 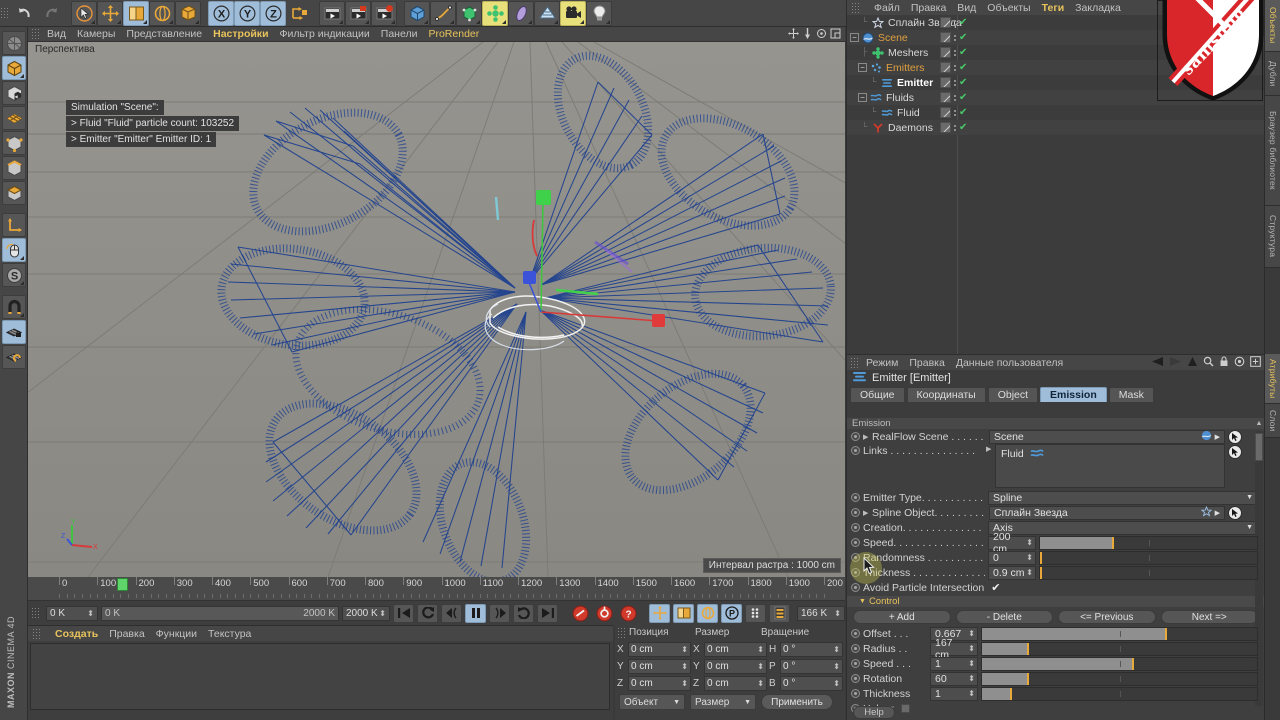 I want to click on rotation-slider, so click(x=1119, y=678).